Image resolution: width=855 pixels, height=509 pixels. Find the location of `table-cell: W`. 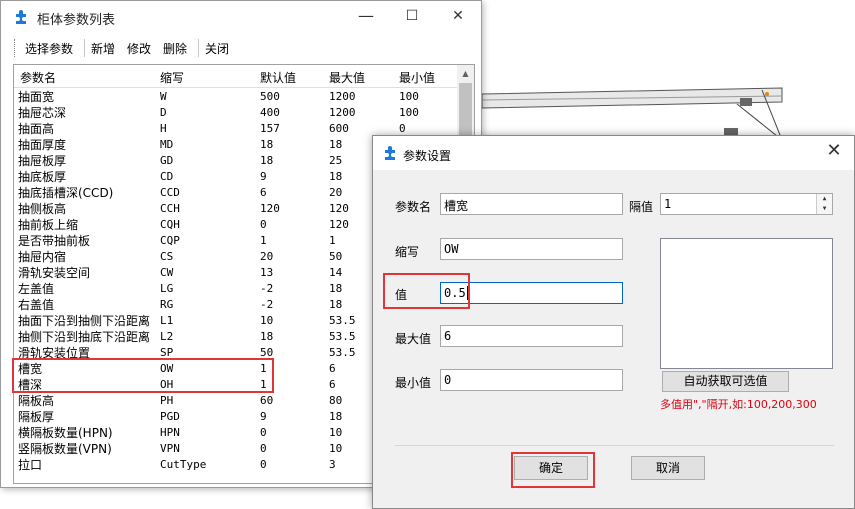

table-cell: W is located at coordinates (163, 96).